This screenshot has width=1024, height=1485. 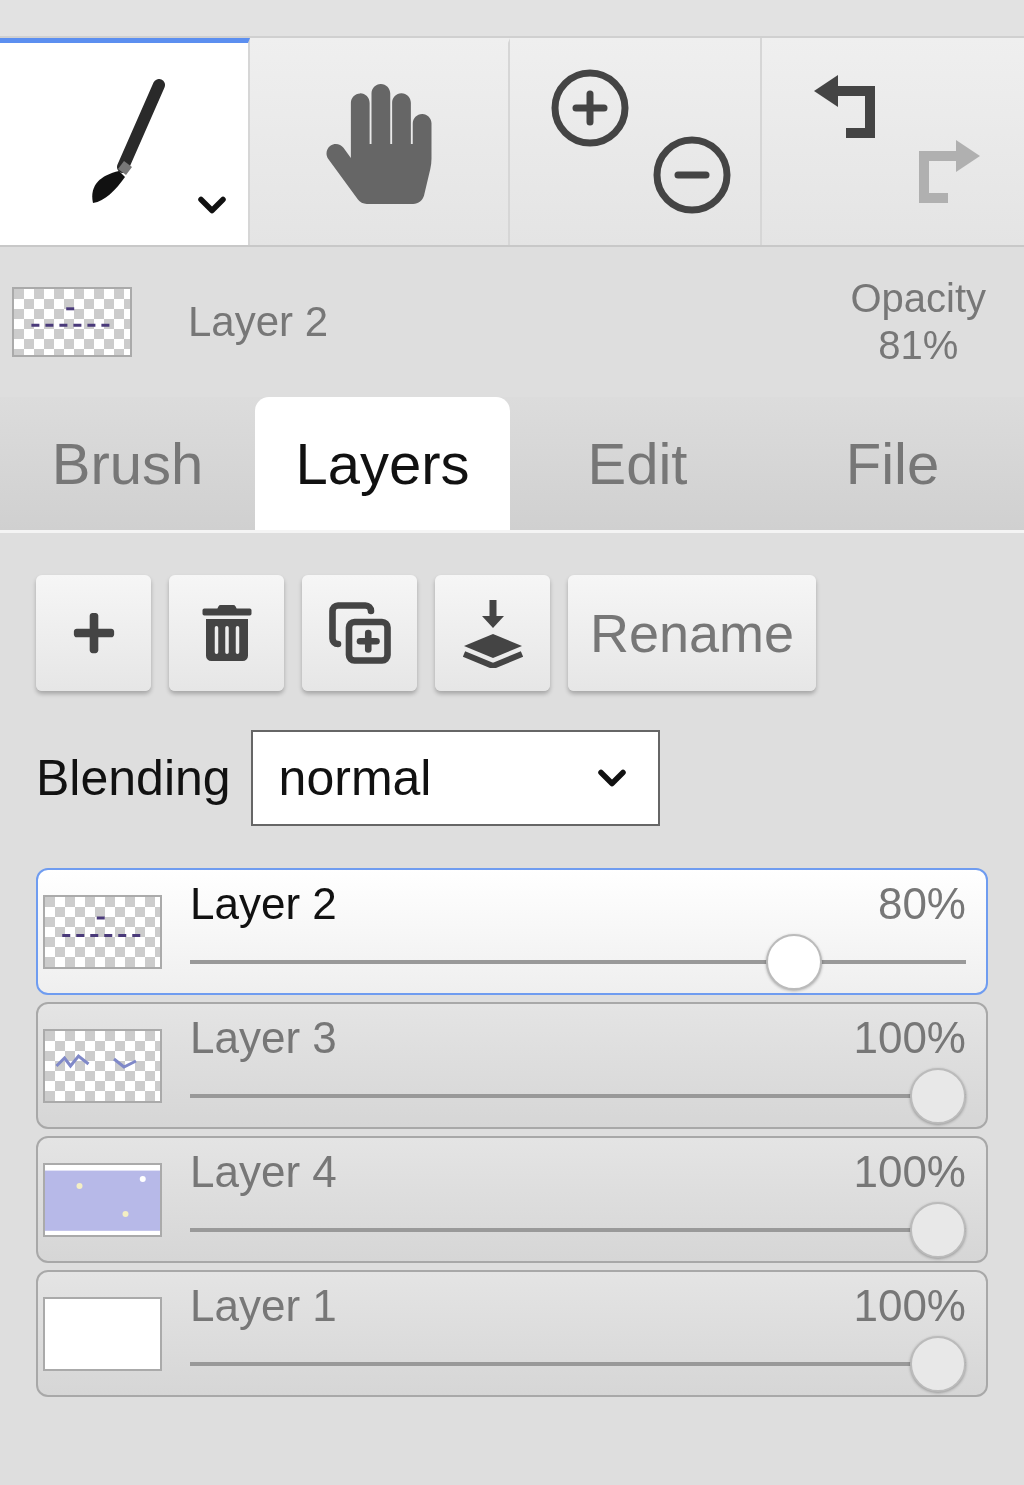 What do you see at coordinates (93, 633) in the screenshot?
I see `add-layer-button` at bounding box center [93, 633].